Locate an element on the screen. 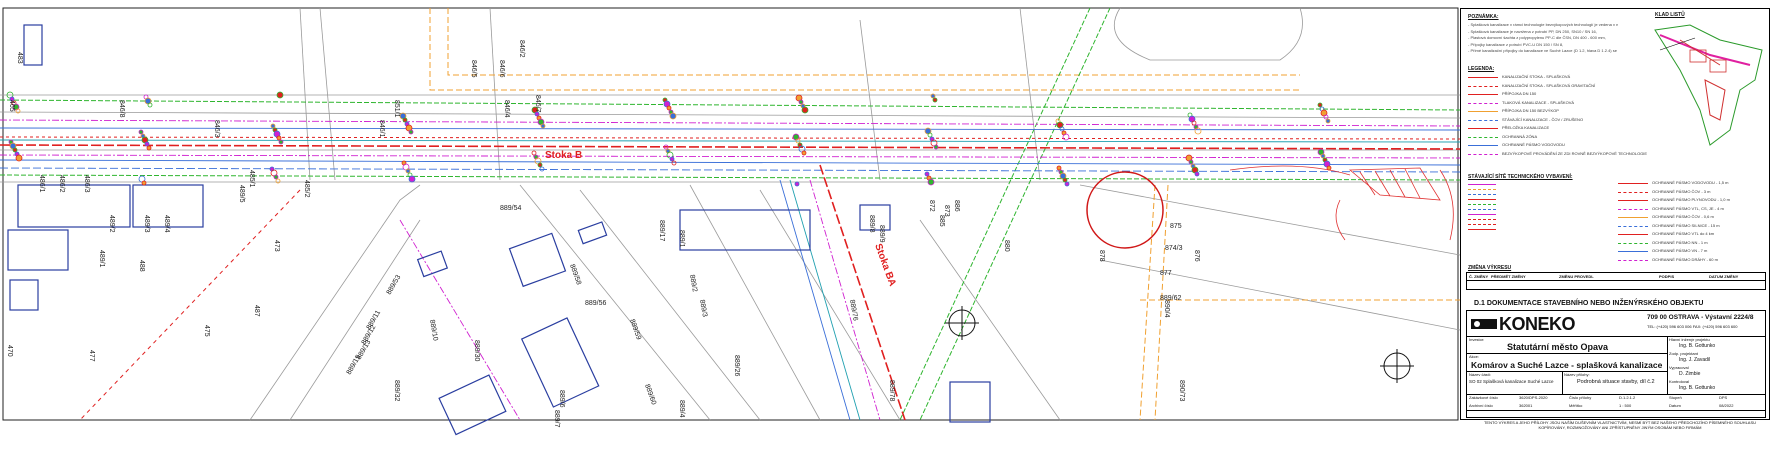 The width and height of the screenshot is (1774, 453). legend-label: OCHRANNÉ PÁSMO VODOVODU - 1,5 m is located at coordinates (1690, 182).